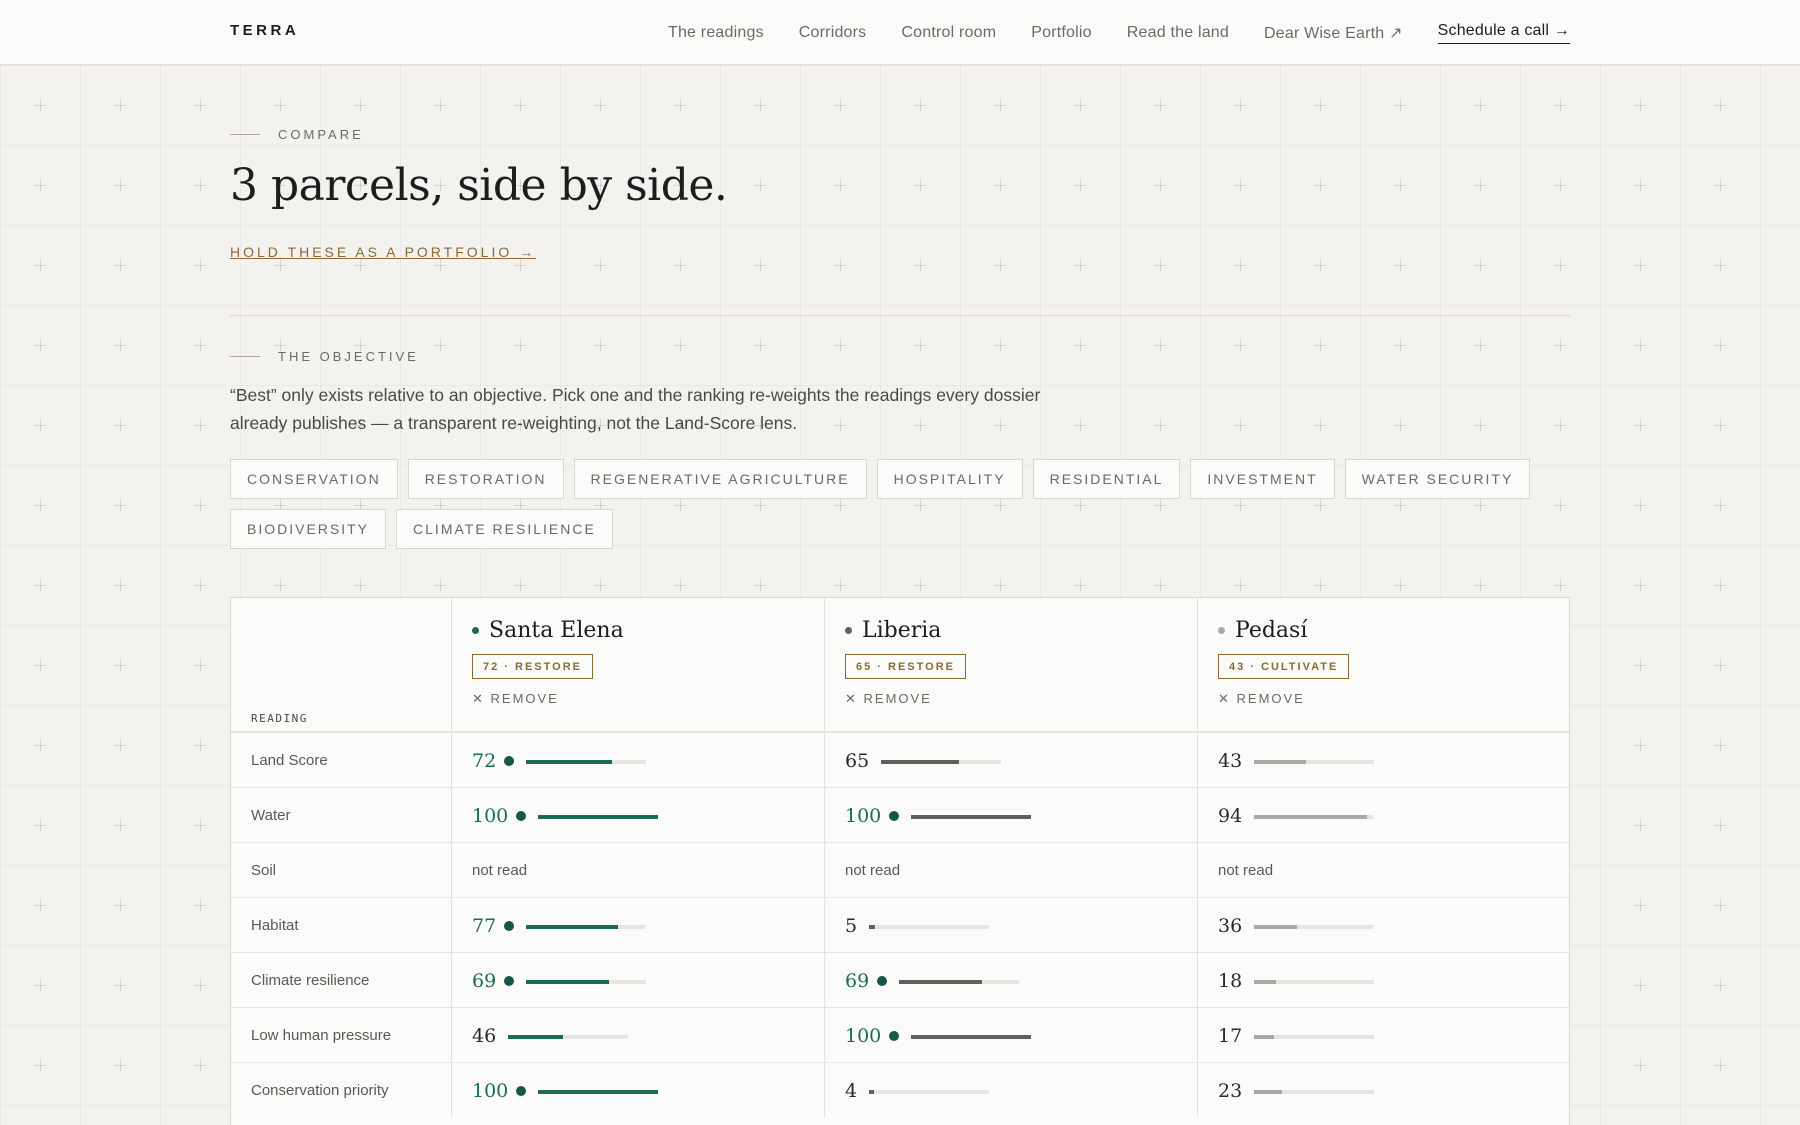 This screenshot has width=1800, height=1125. Describe the element at coordinates (1061, 33) in the screenshot. I see `nav-portfolio: Portfolio` at that location.